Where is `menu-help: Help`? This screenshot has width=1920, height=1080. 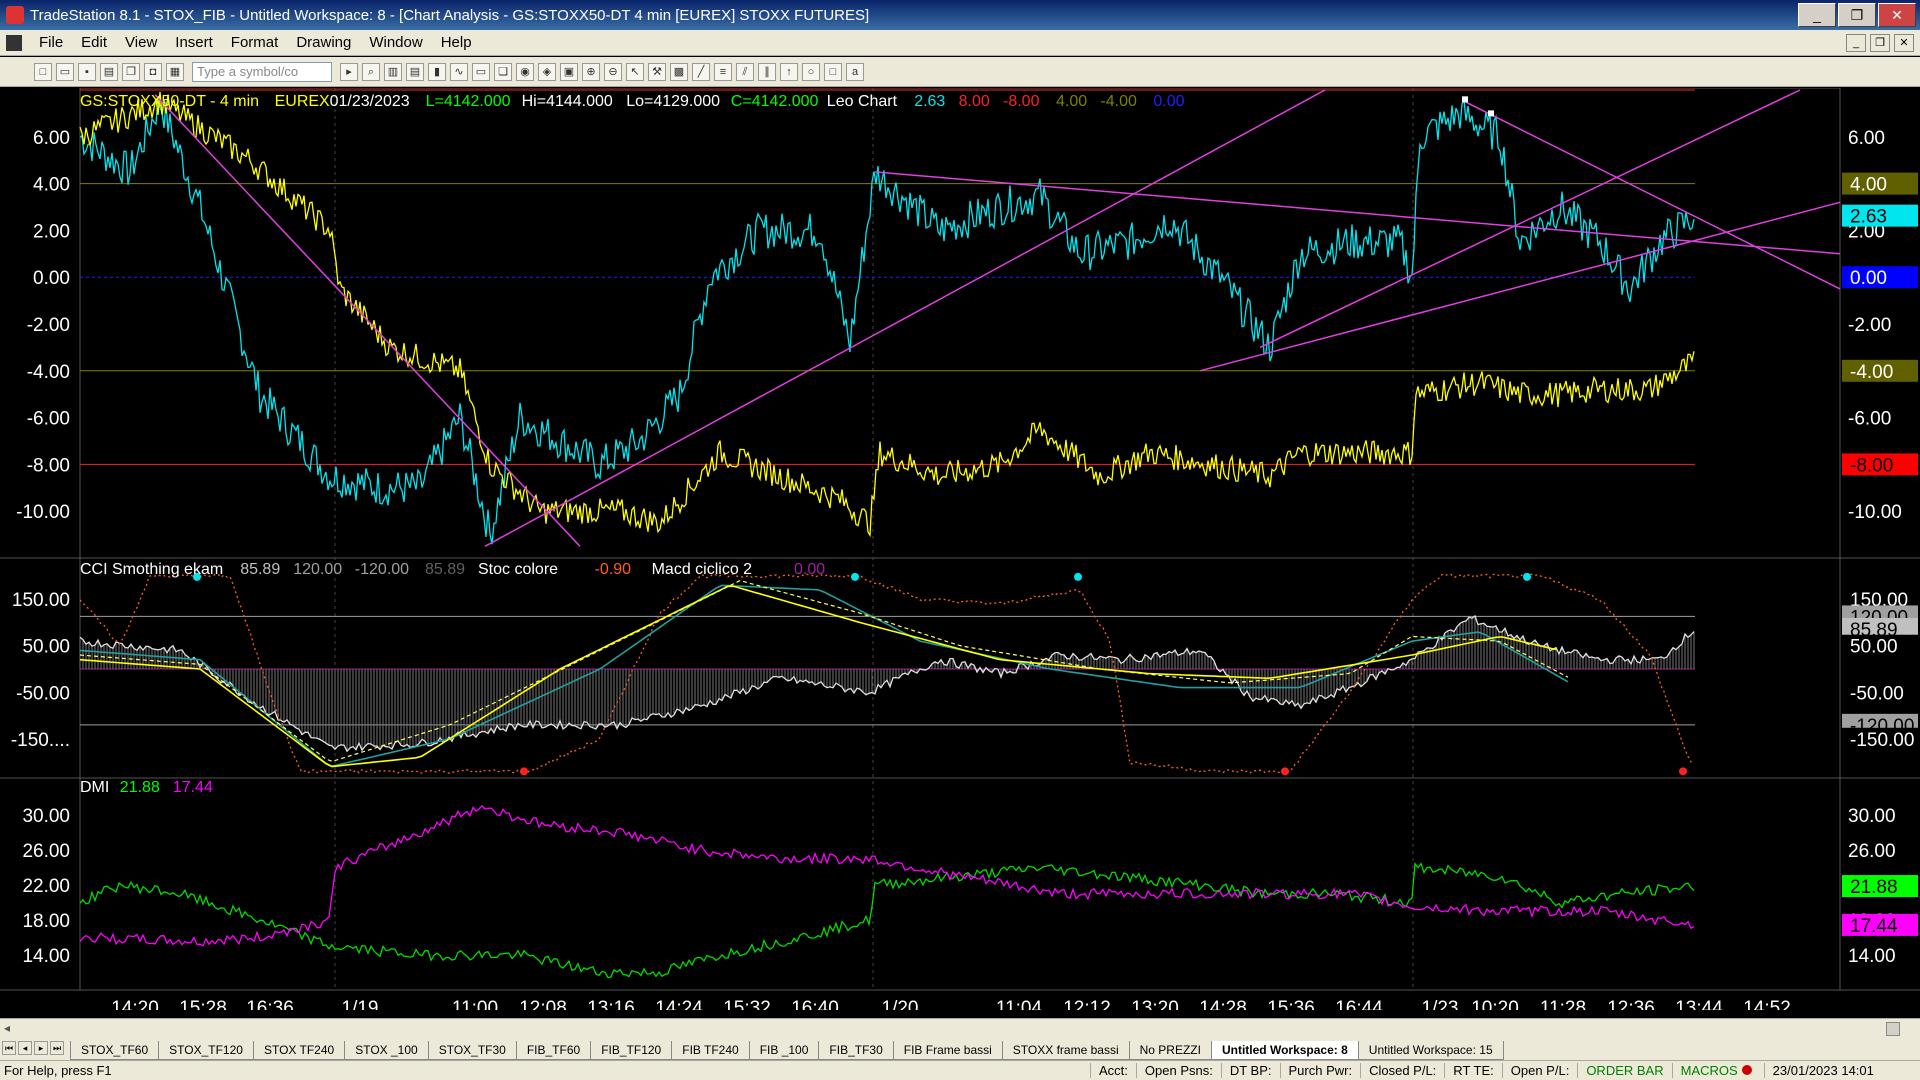 menu-help: Help is located at coordinates (456, 42).